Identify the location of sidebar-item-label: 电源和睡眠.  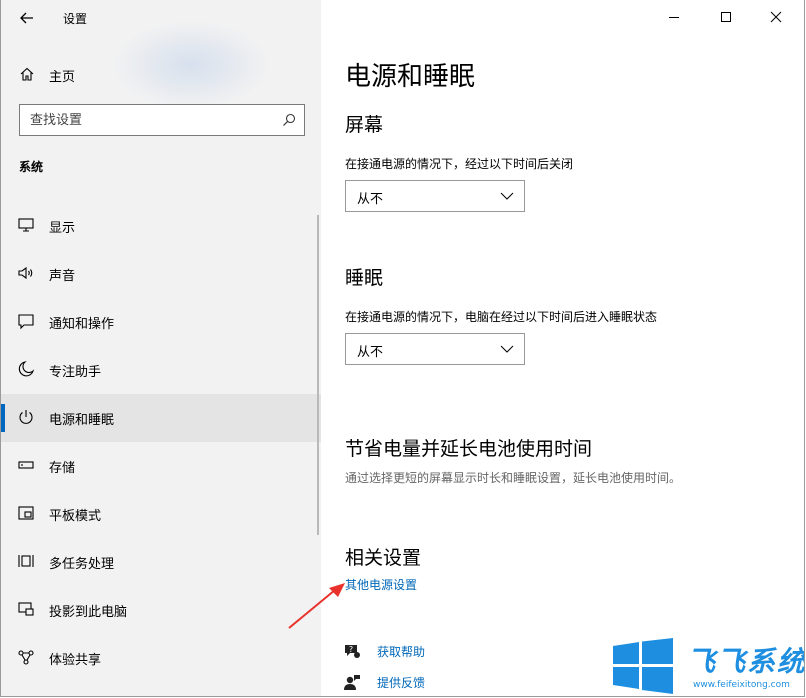
(82, 420).